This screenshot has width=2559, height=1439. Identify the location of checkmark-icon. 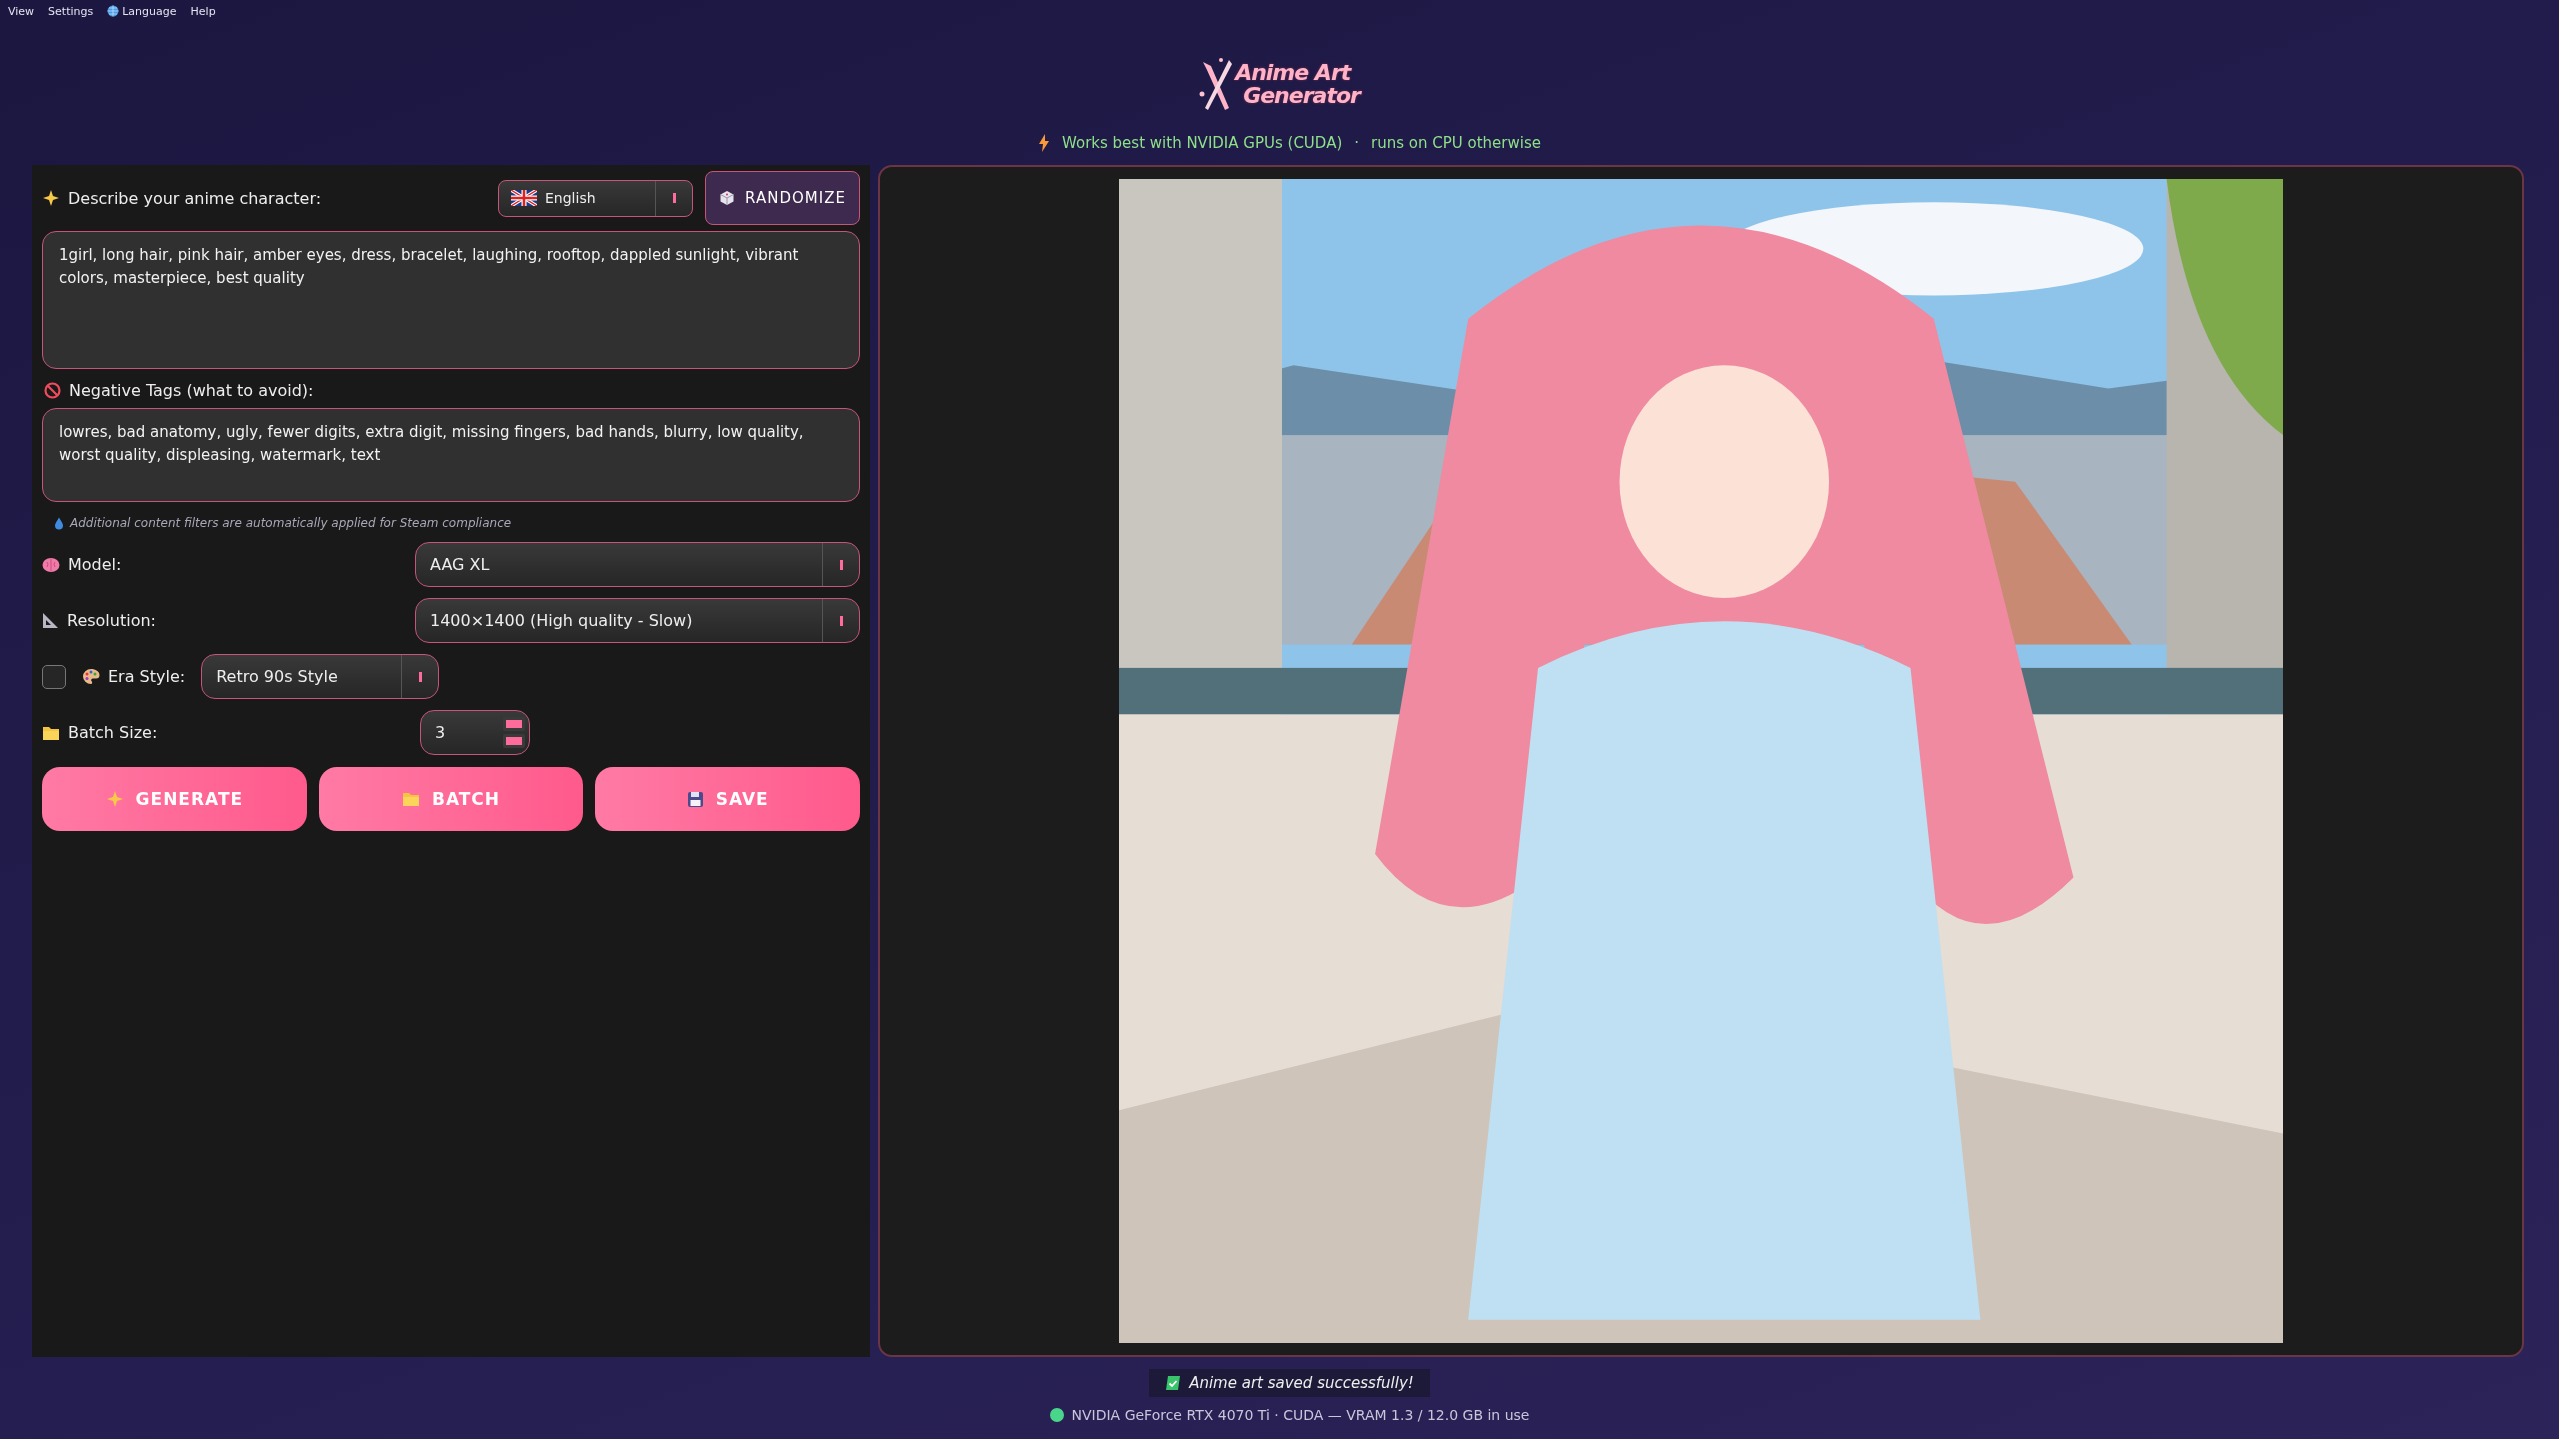
(1173, 1383).